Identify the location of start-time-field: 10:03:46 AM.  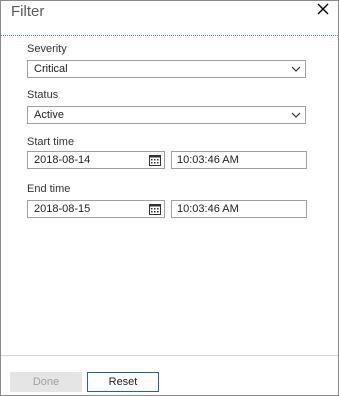
(239, 160).